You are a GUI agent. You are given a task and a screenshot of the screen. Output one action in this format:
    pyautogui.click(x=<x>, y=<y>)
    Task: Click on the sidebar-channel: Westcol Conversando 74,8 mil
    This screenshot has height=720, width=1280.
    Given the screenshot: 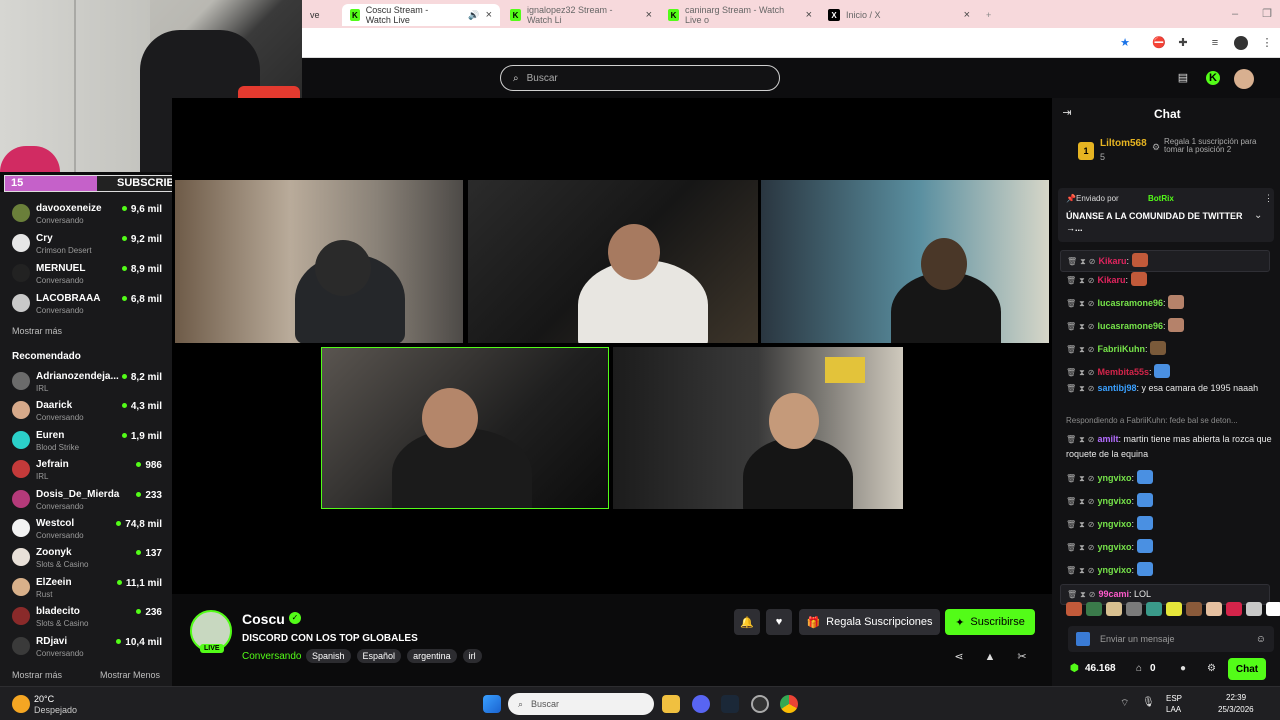 What is the action you would take?
    pyautogui.click(x=87, y=529)
    